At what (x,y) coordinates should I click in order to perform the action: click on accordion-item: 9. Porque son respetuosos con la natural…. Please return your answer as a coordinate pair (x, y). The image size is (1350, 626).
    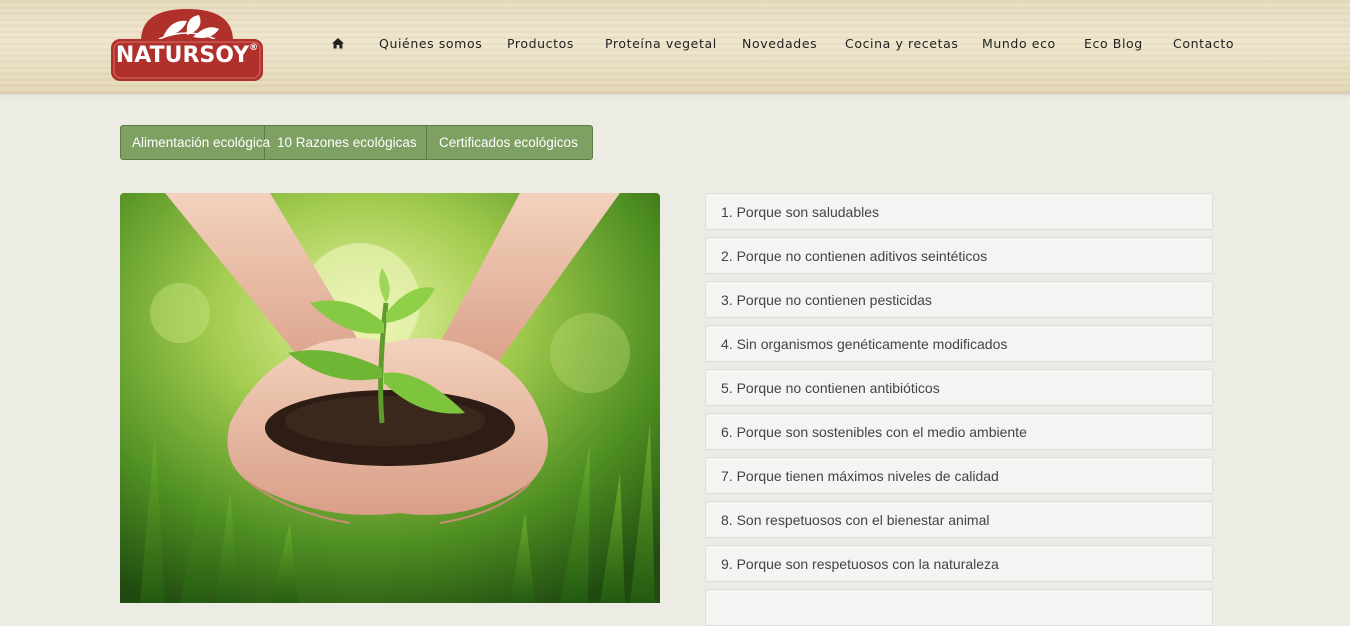
    Looking at the image, I should click on (959, 563).